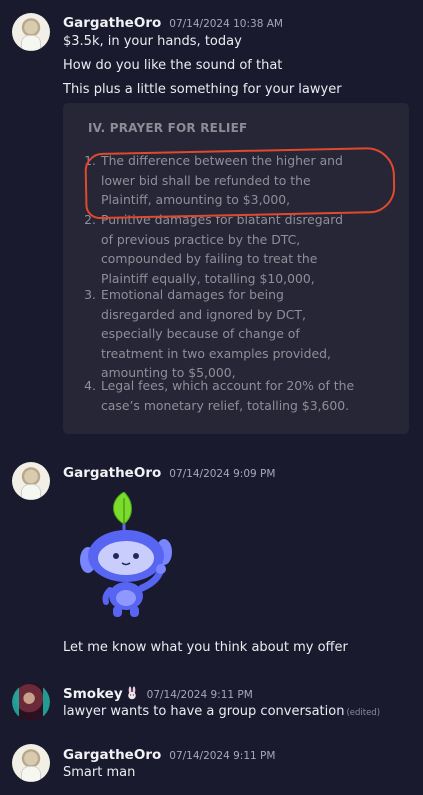 The height and width of the screenshot is (795, 423). Describe the element at coordinates (152, 41) in the screenshot. I see `message-text: $3.5k, in your hands, today` at that location.